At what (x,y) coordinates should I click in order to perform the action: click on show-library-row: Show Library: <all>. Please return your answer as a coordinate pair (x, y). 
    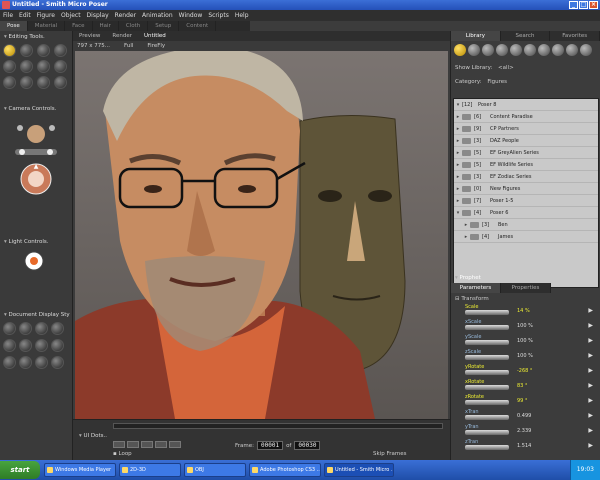
    Looking at the image, I should click on (525, 68).